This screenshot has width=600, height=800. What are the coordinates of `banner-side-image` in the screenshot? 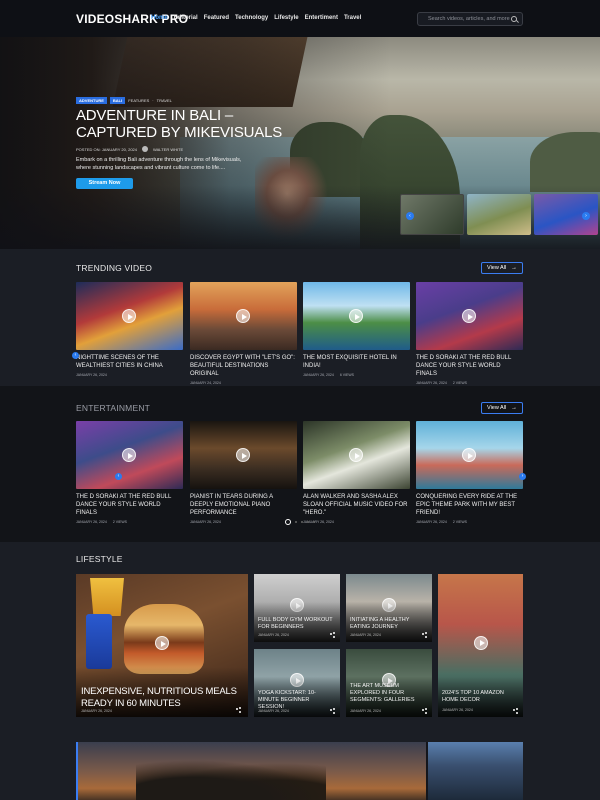 It's located at (474, 771).